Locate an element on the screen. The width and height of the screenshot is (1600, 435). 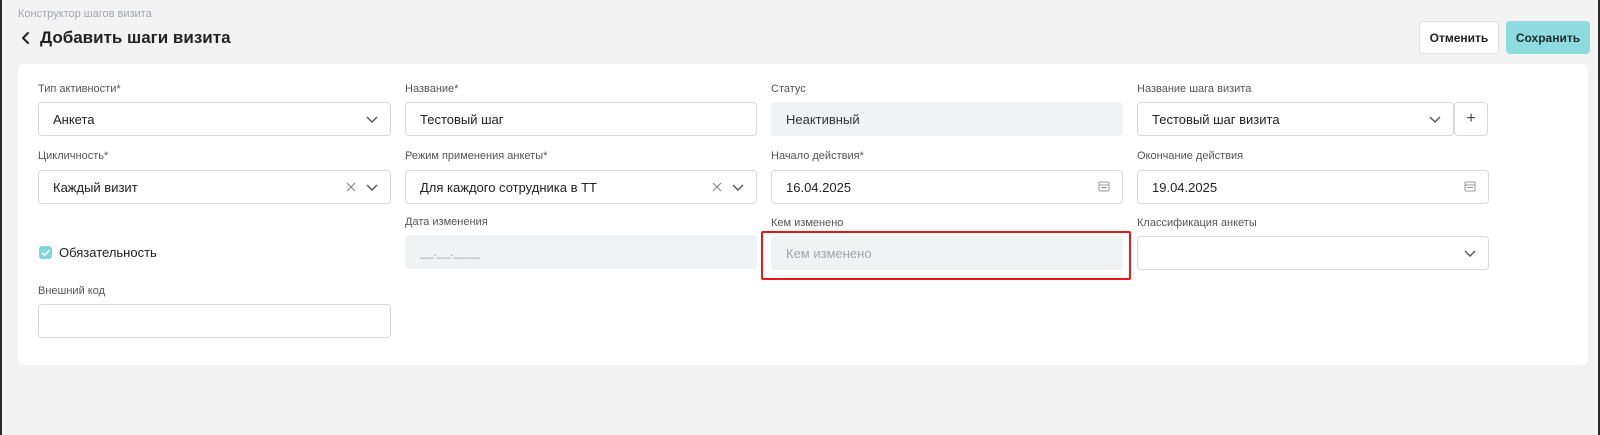
step-name-select: Тестовый шаг визита is located at coordinates (1295, 119).